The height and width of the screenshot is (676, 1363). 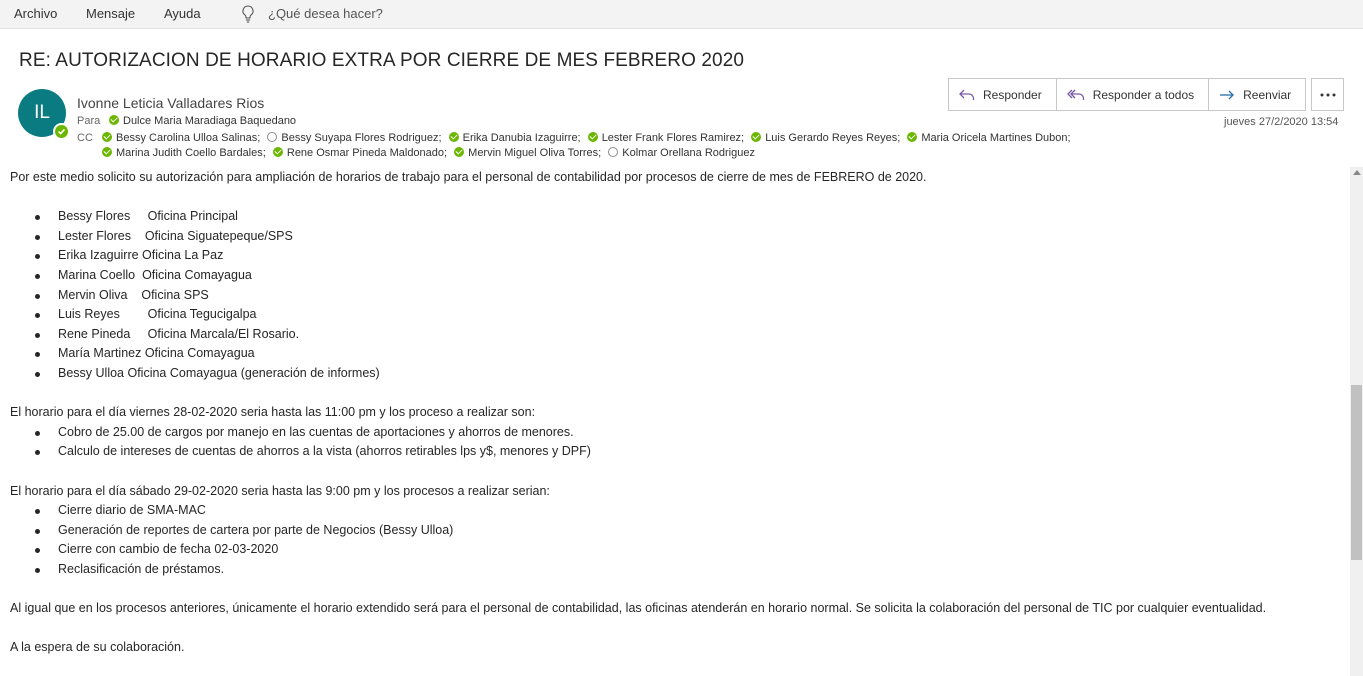 I want to click on recipient: Luis Gerardo Reyes Reyes;, so click(x=825, y=138).